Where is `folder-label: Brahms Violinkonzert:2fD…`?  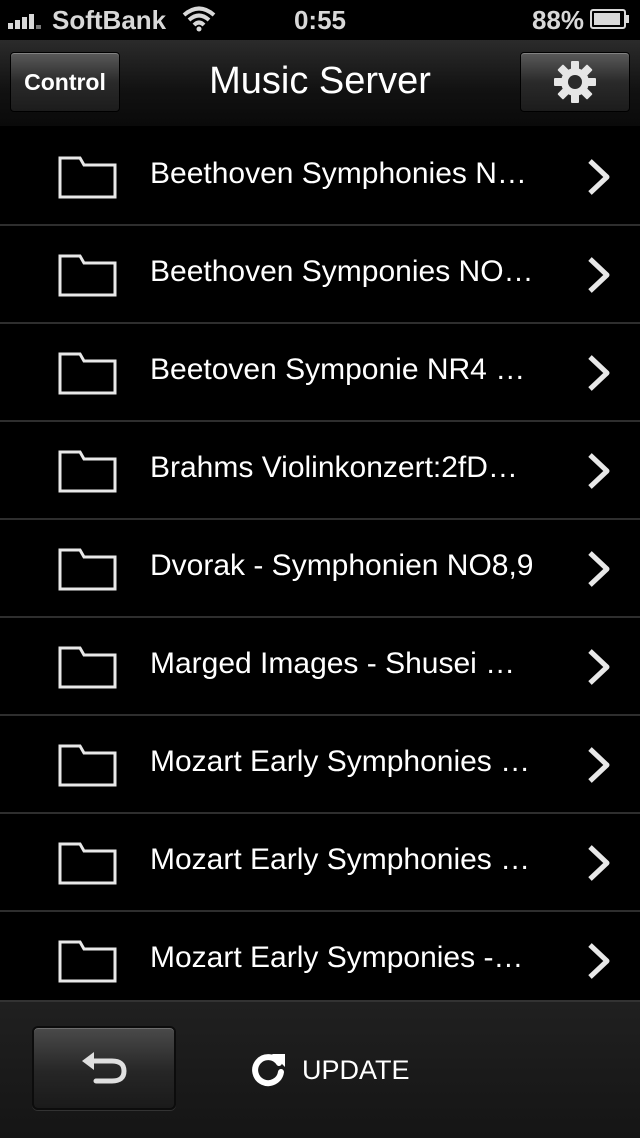
folder-label: Brahms Violinkonzert:2fD… is located at coordinates (334, 467).